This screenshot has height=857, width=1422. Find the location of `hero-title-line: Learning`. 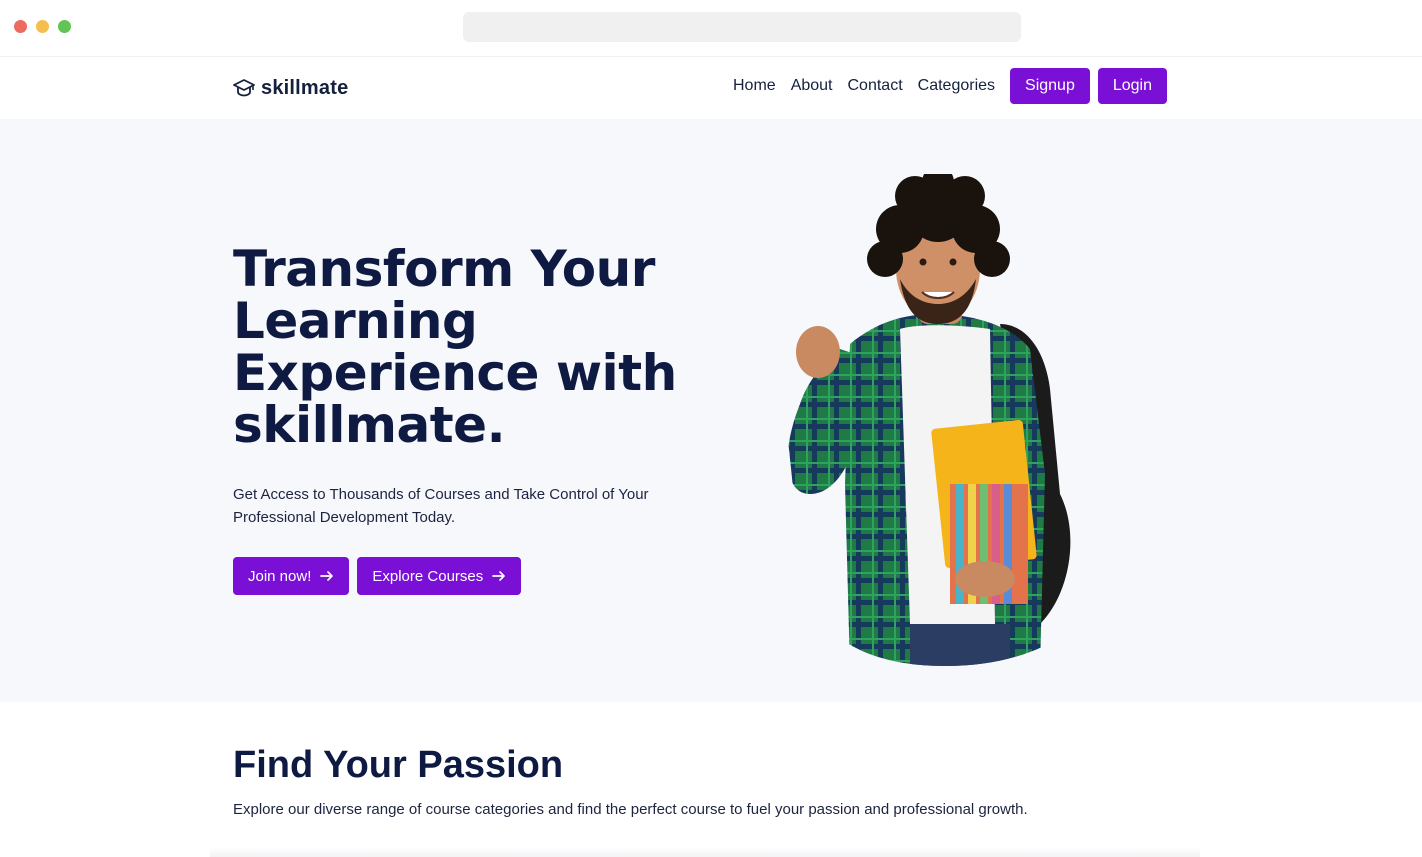

hero-title-line: Learning is located at coordinates (355, 321).